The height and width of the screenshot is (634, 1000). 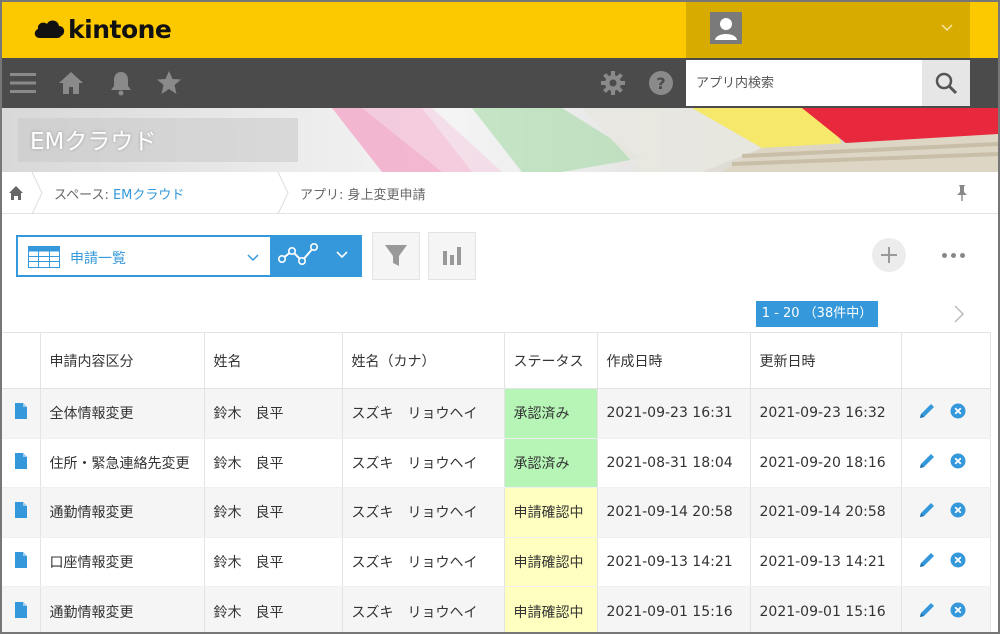 I want to click on gear-icon, so click(x=613, y=83).